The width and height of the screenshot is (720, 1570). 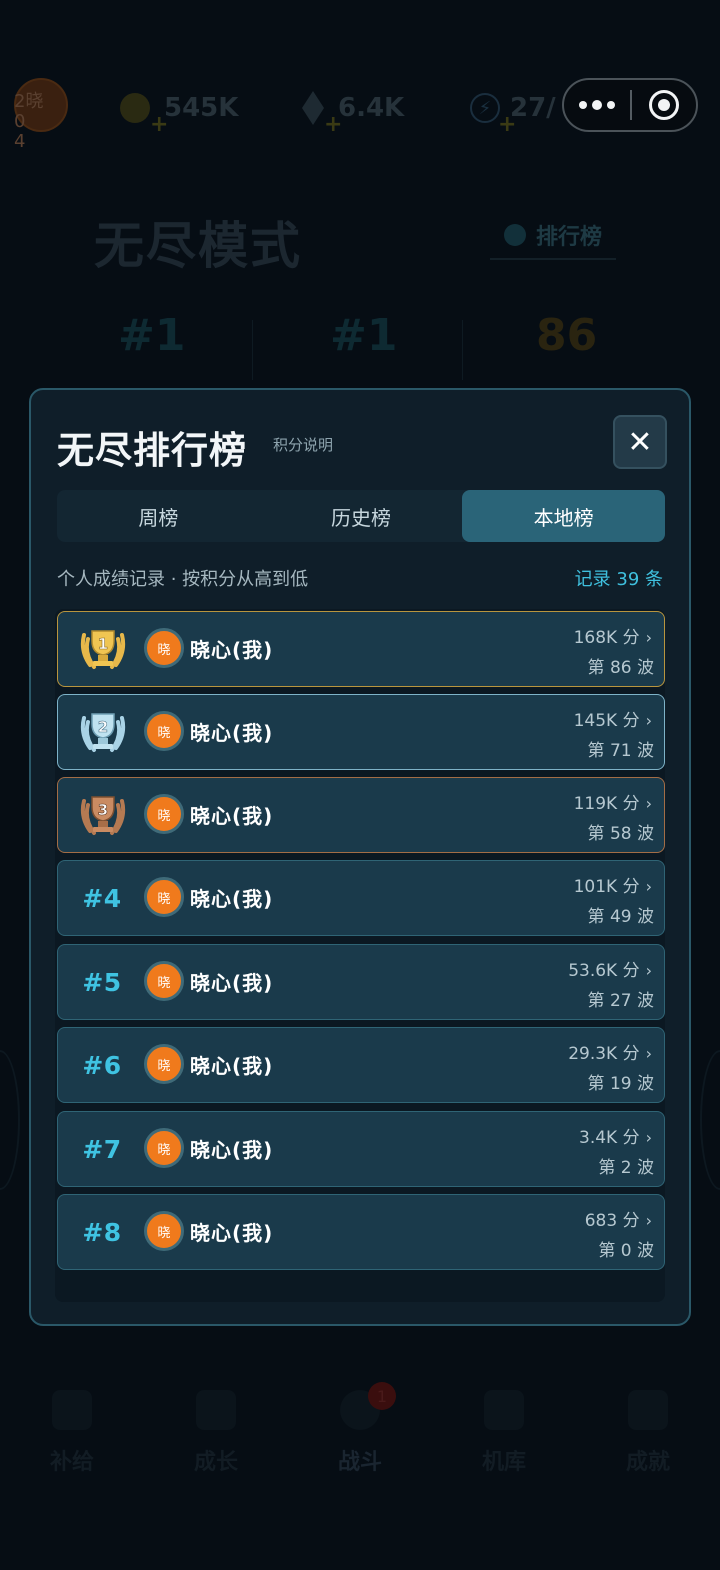 I want to click on rank-row: 3 晓 晓心(我) 119K 分 › 第 58 波, so click(x=361, y=815).